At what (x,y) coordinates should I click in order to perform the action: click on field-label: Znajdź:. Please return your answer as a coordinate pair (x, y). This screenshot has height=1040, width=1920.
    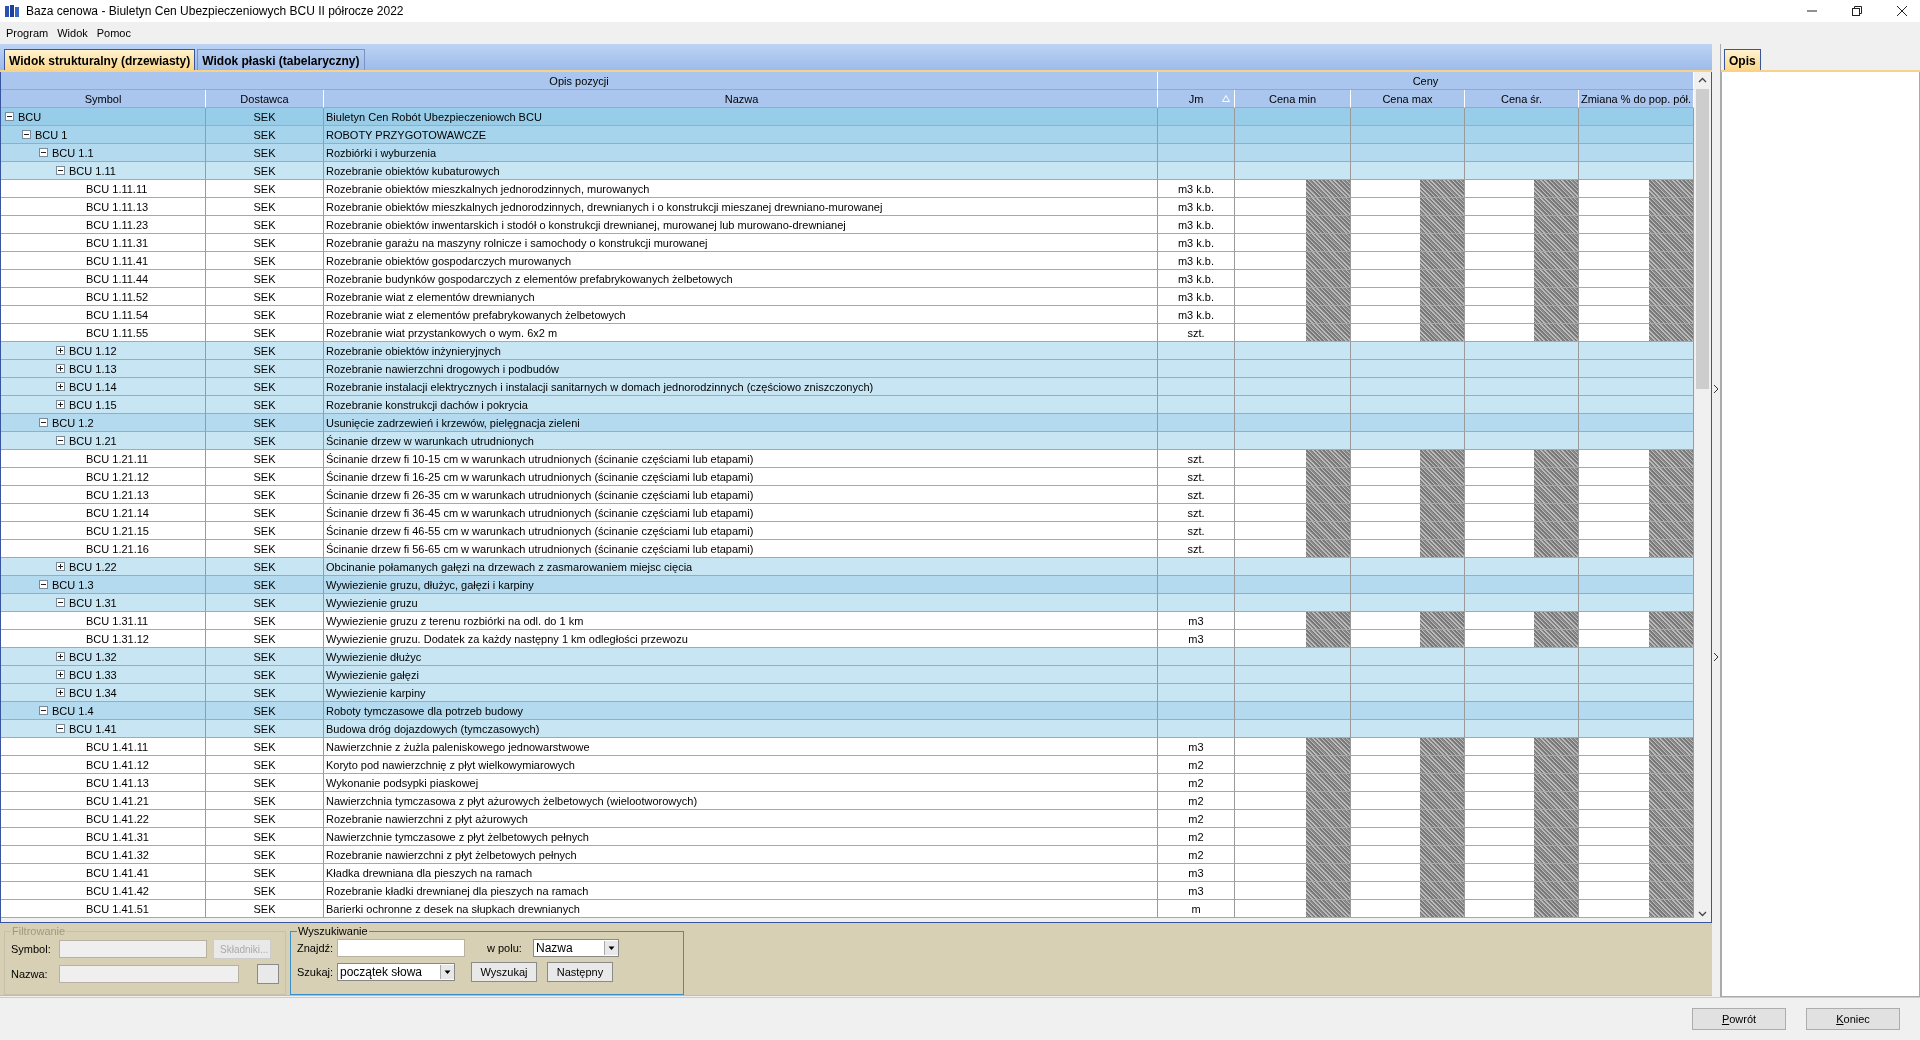
    Looking at the image, I should click on (314, 948).